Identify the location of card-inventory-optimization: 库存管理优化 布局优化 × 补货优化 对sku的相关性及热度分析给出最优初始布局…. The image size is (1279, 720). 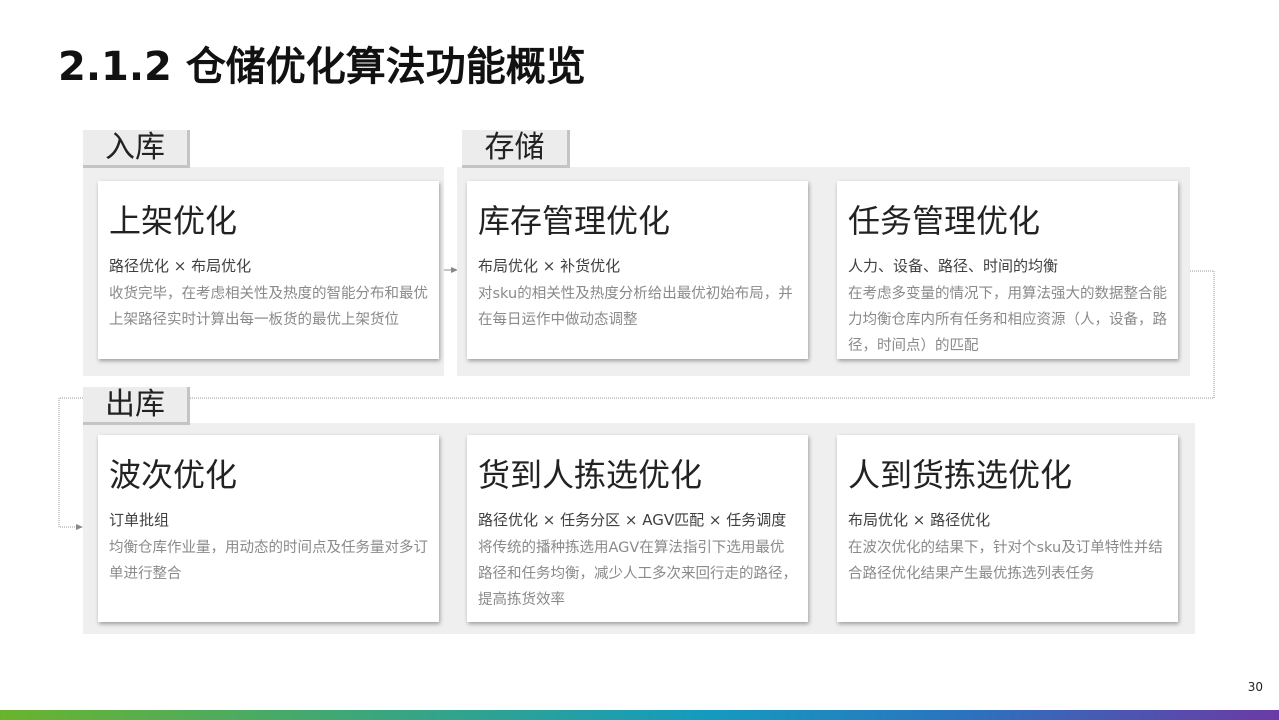
(637, 270).